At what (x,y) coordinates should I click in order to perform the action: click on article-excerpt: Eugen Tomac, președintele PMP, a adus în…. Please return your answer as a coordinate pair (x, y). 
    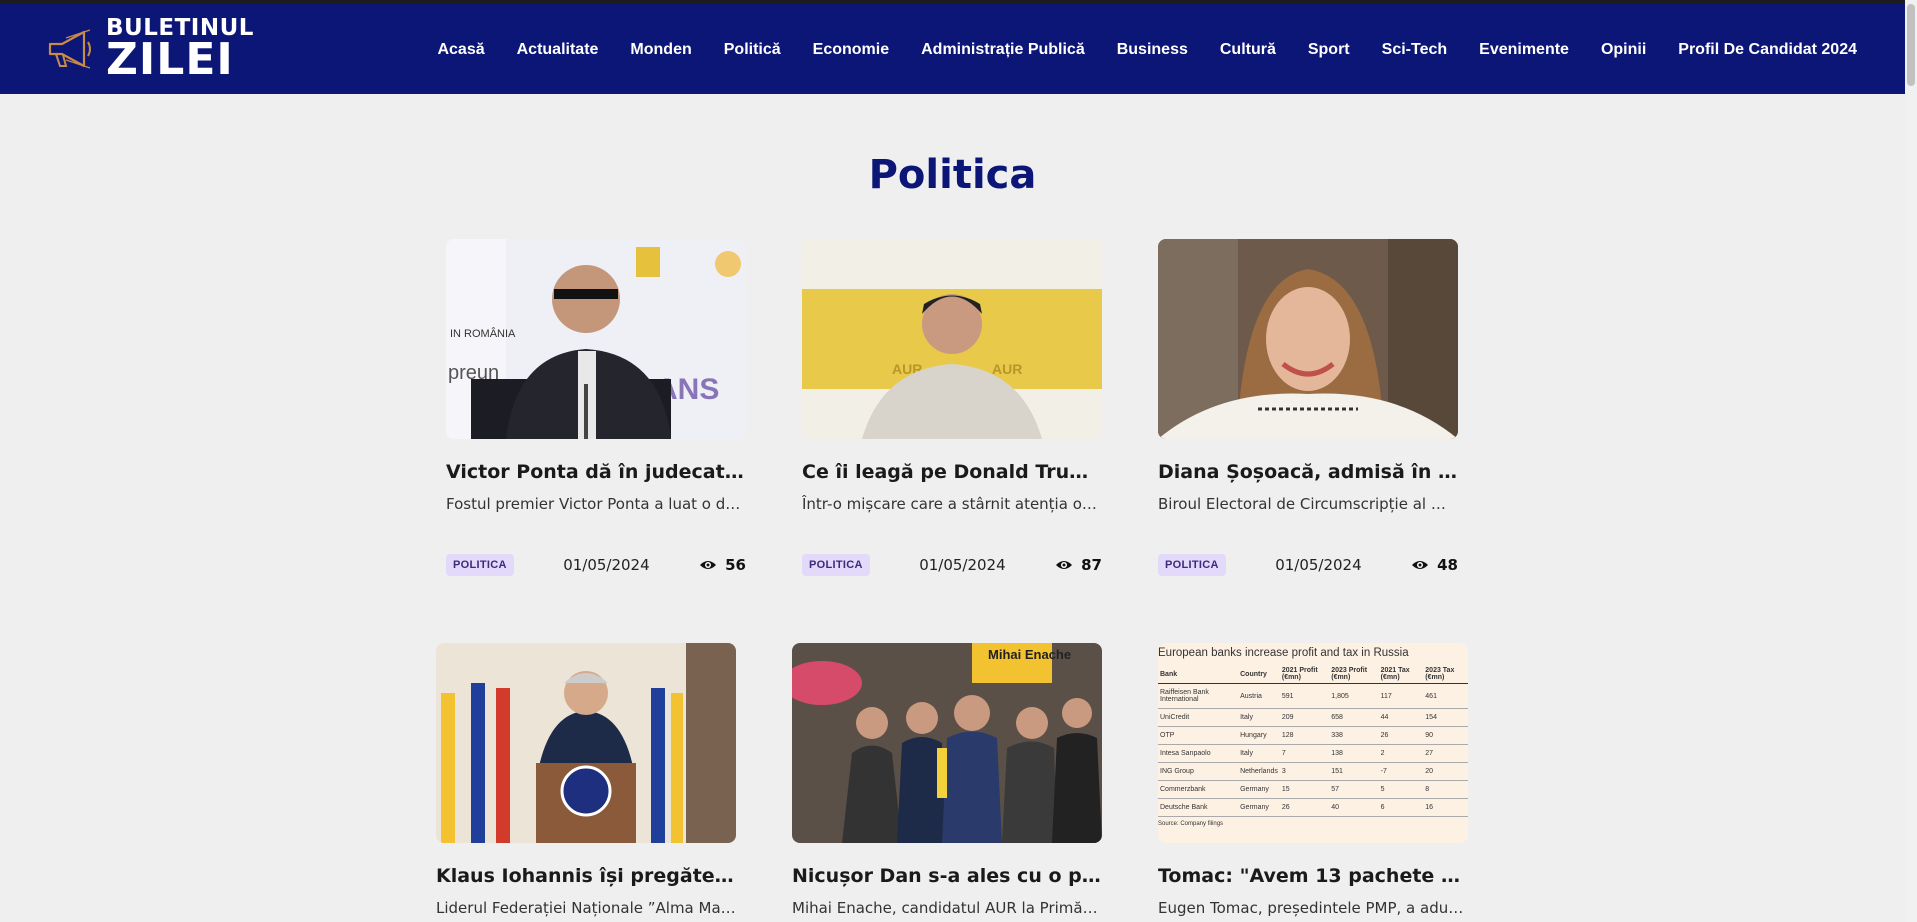
    Looking at the image, I should click on (1313, 908).